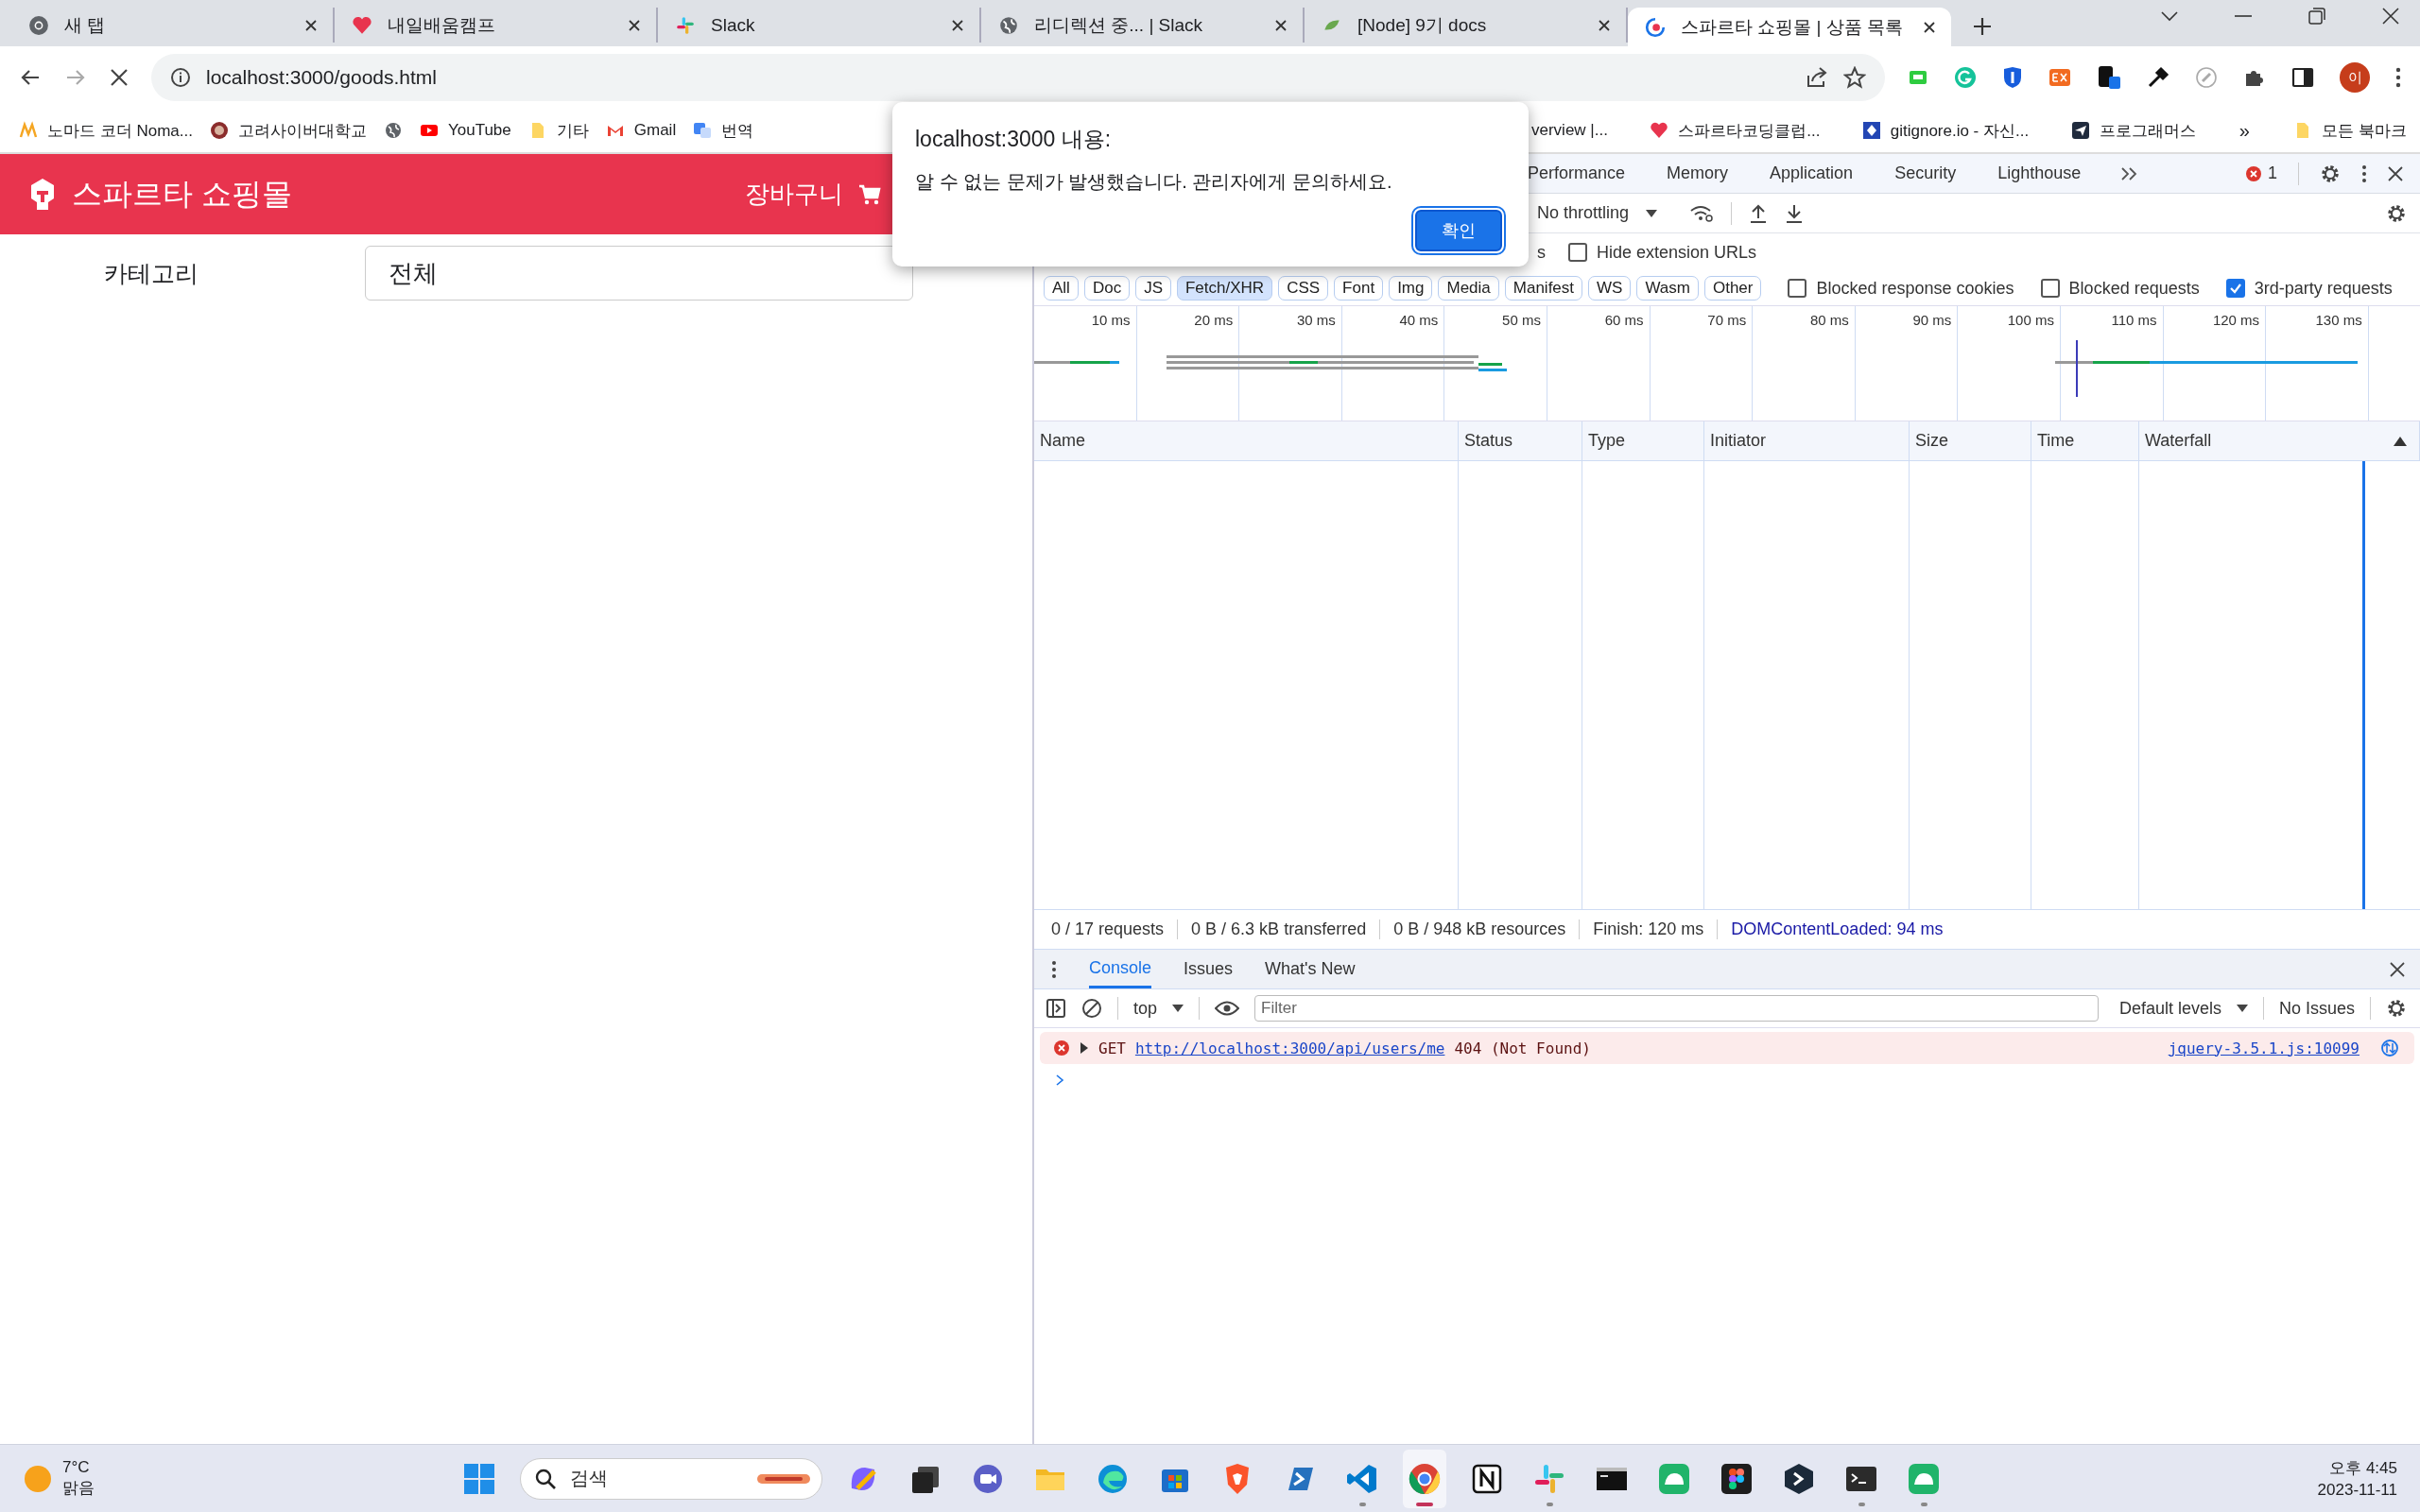 This screenshot has height=1512, width=2420. Describe the element at coordinates (1468, 288) in the screenshot. I see `type-filter-chip: Media` at that location.